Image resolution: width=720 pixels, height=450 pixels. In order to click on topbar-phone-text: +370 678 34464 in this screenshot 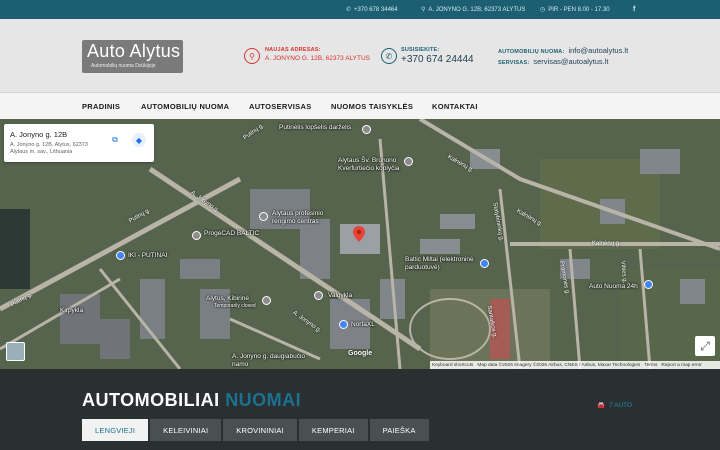, I will do `click(376, 9)`.